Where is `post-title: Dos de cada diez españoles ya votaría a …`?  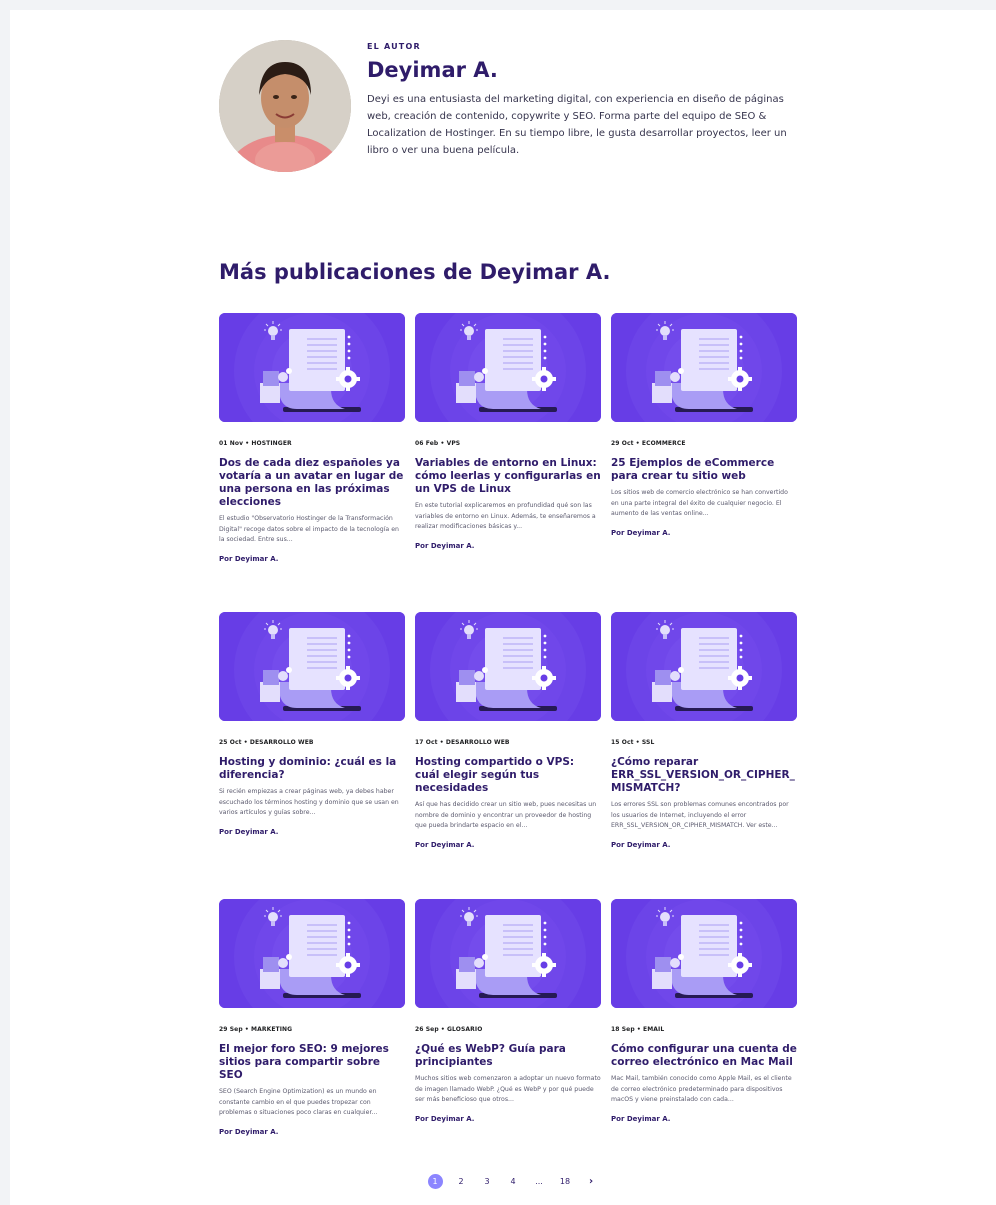
post-title: Dos de cada diez españoles ya votaría a … is located at coordinates (312, 483).